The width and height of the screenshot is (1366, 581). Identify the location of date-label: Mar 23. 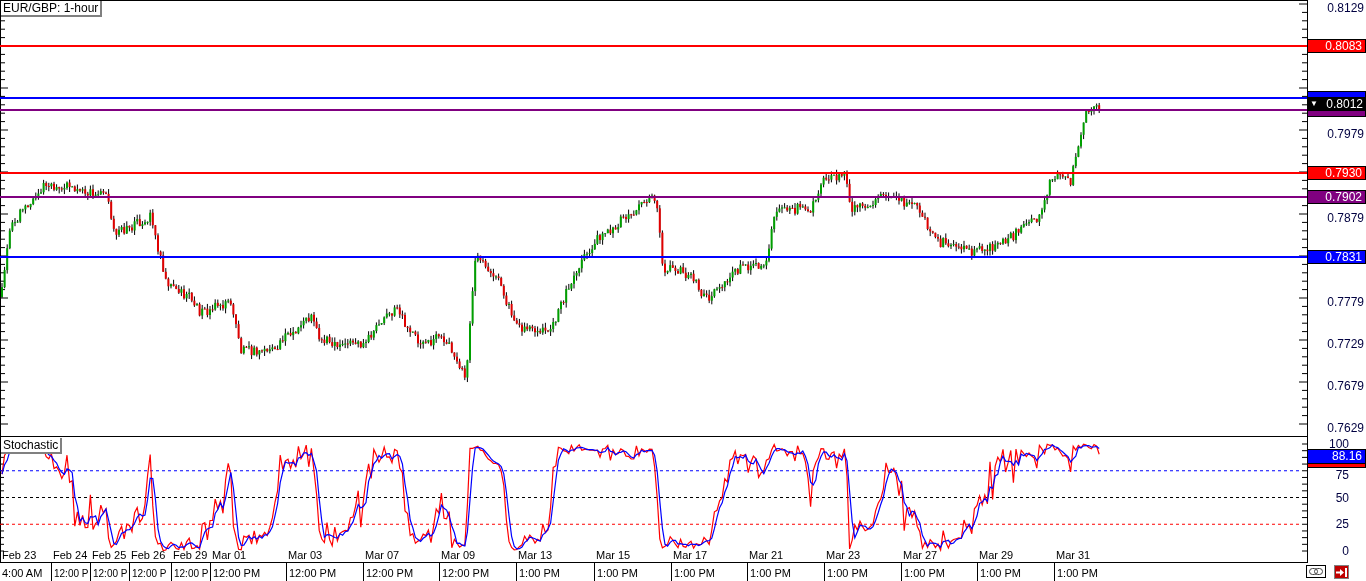
(843, 555).